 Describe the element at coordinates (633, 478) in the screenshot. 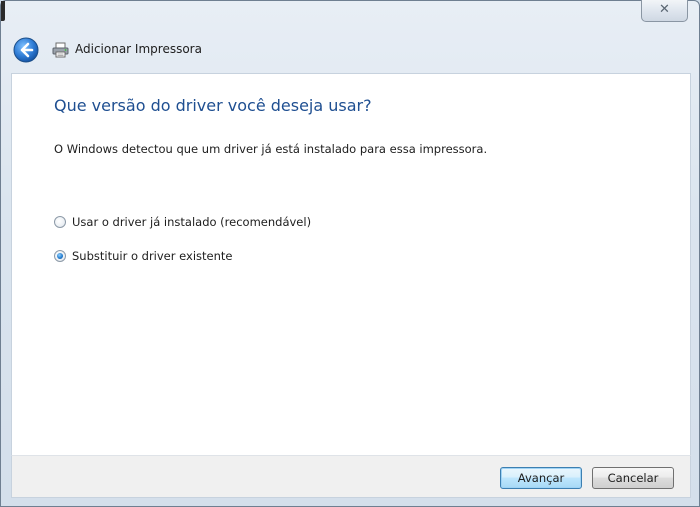

I see `cancel-button: Cancelar` at that location.